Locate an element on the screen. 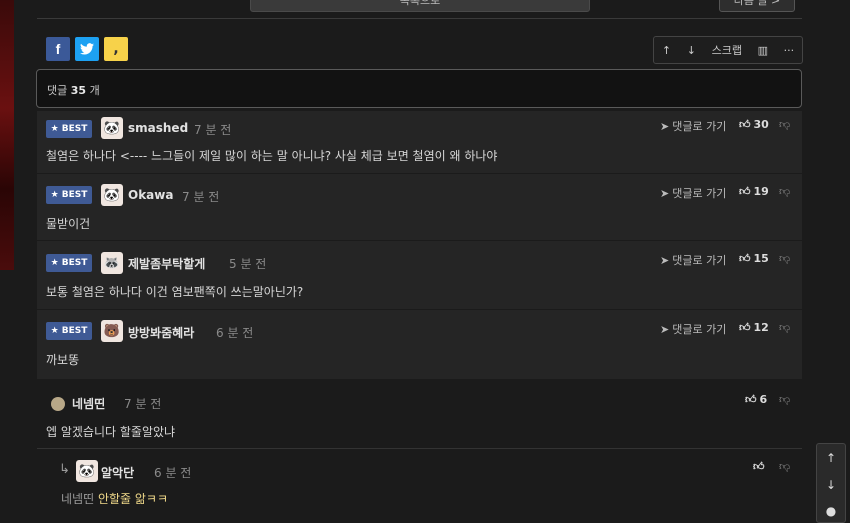 This screenshot has height=523, width=850. more-icon: ··· is located at coordinates (789, 50).